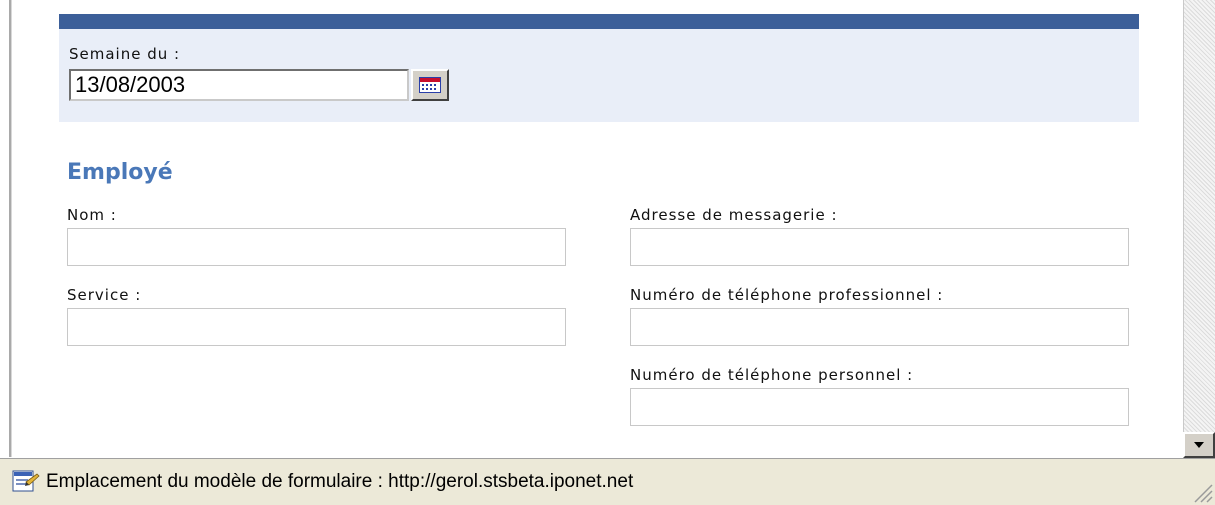 The image size is (1215, 505). I want to click on resize-grip-icon, so click(1202, 492).